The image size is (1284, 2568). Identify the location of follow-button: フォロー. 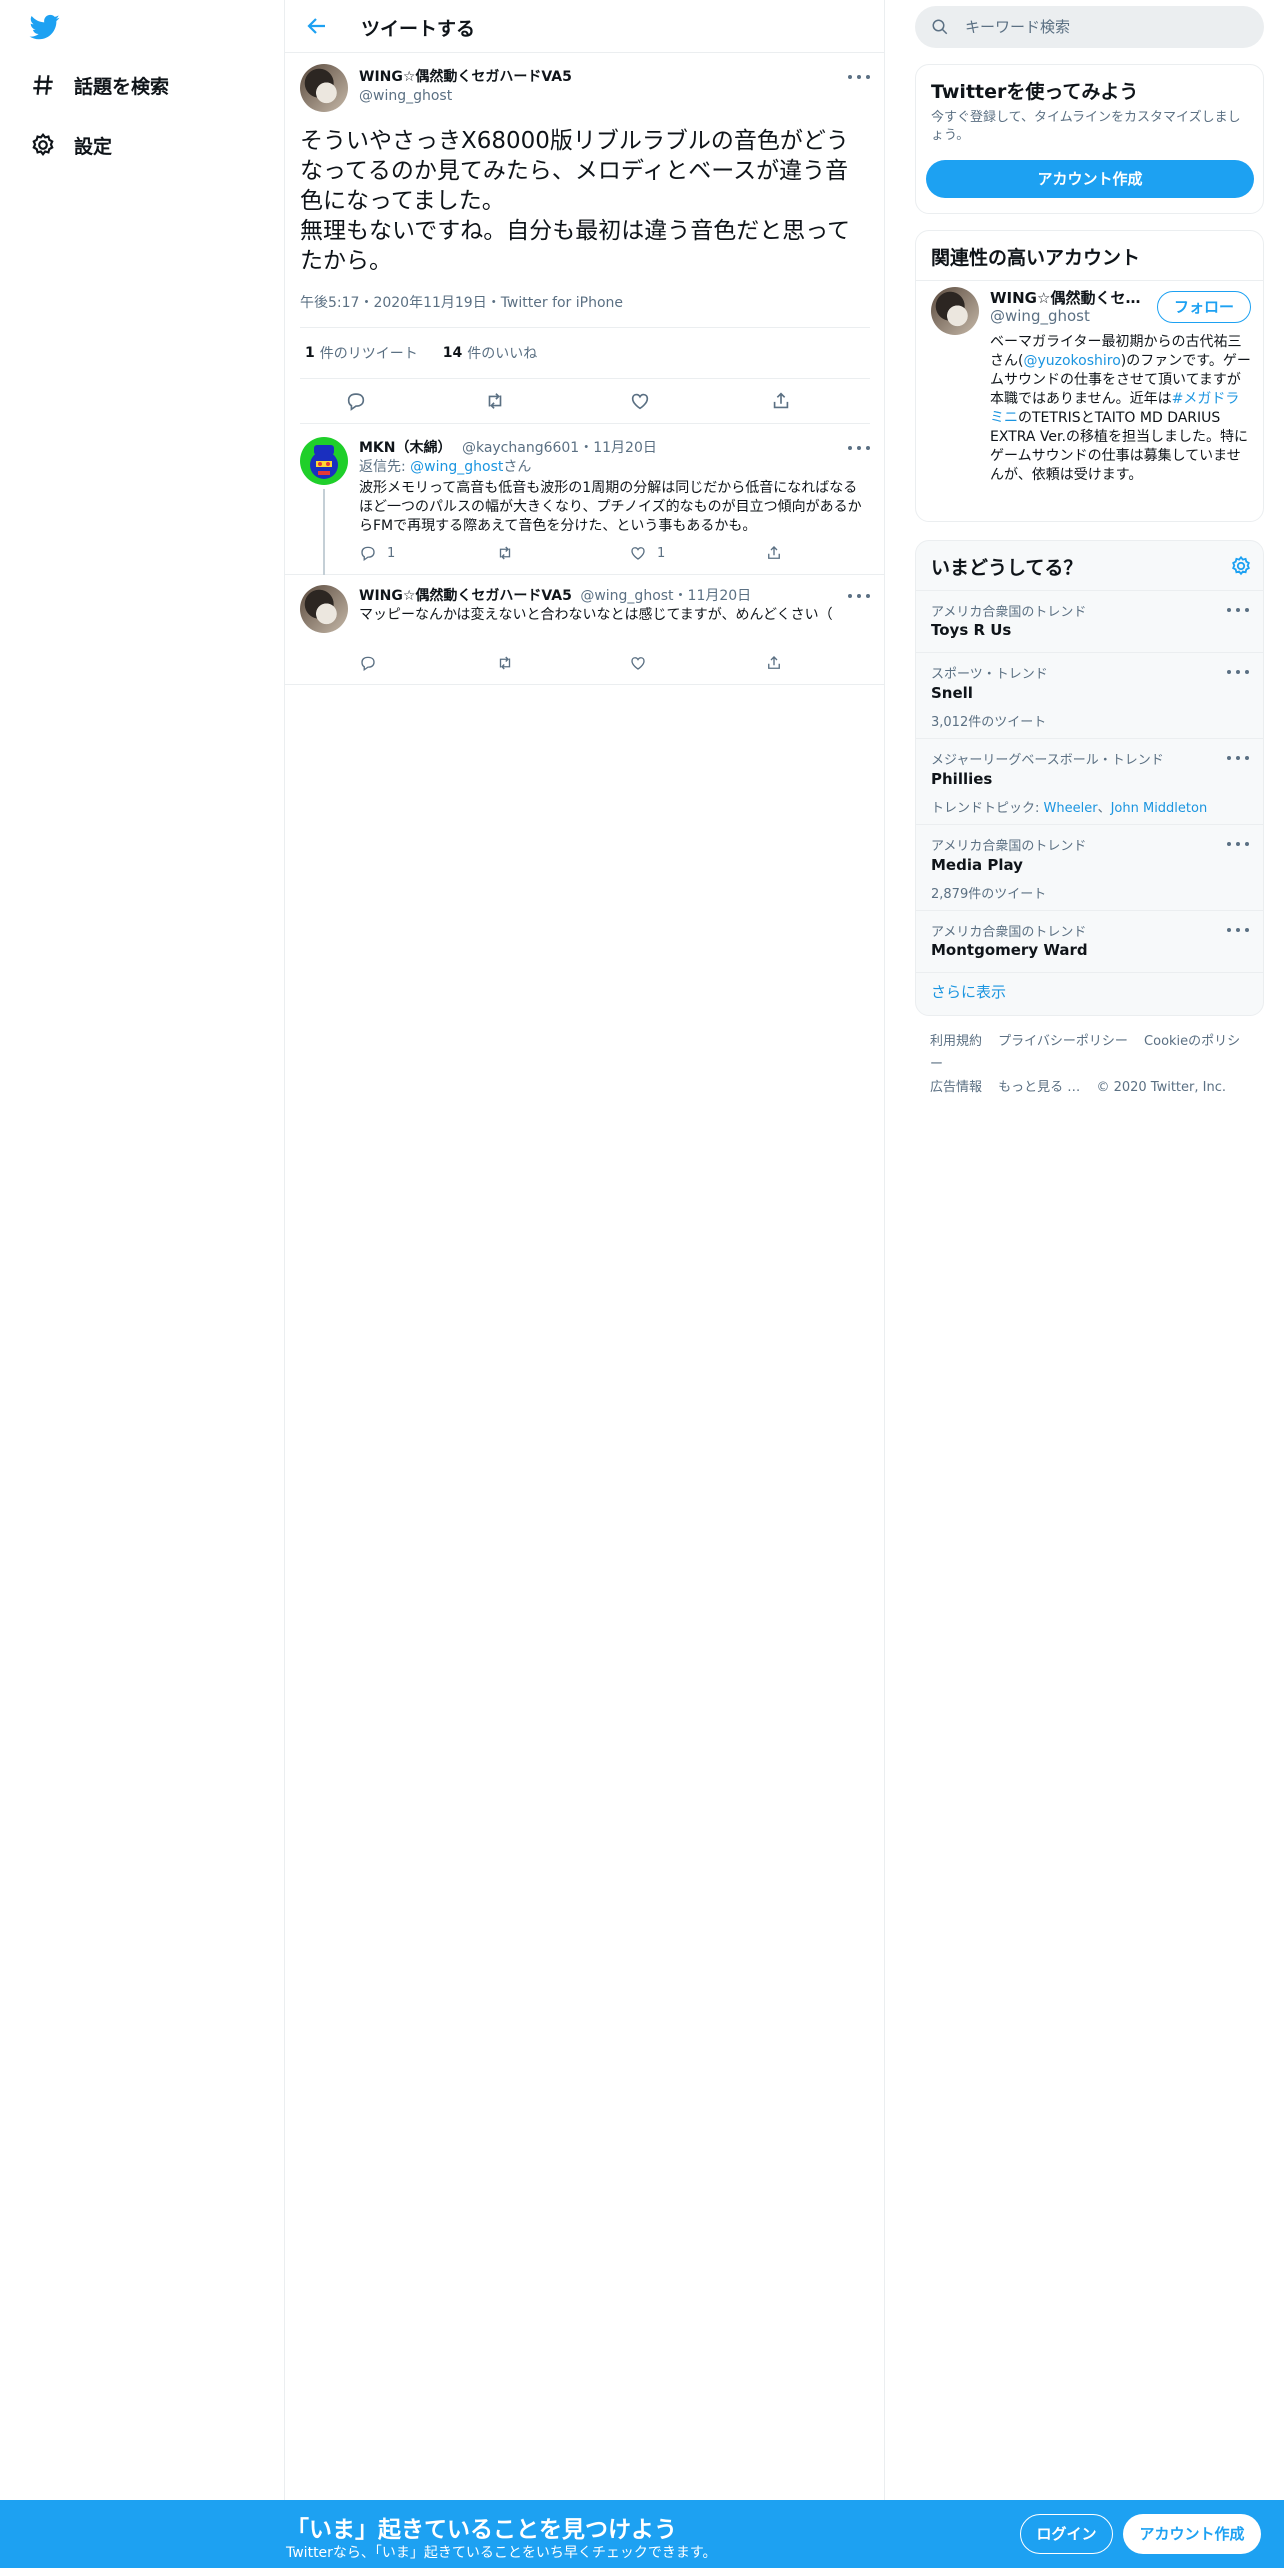
(1204, 307).